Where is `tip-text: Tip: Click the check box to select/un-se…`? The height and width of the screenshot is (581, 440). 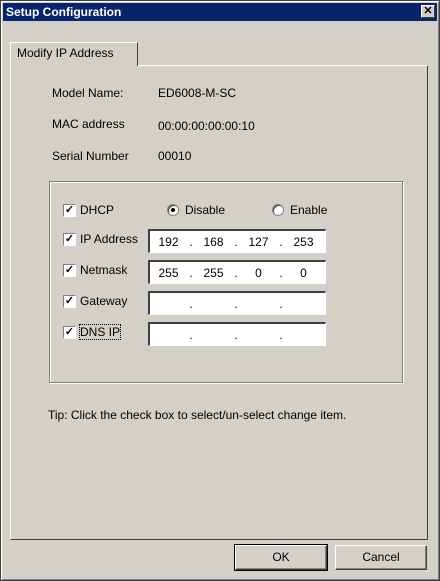 tip-text: Tip: Click the check box to select/un-se… is located at coordinates (197, 415).